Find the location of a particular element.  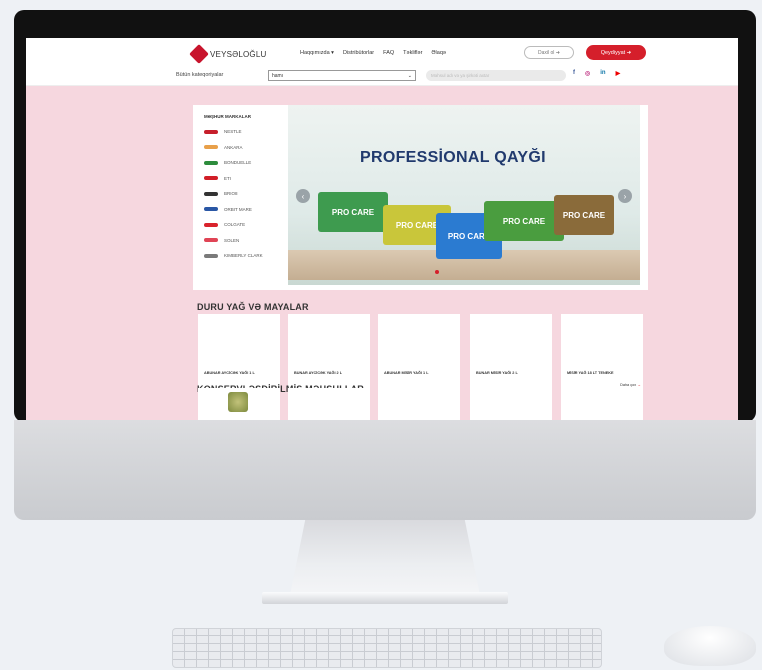

product-name: BUNAR AYCİCƏK YAĞI 2 L is located at coordinates (318, 373).